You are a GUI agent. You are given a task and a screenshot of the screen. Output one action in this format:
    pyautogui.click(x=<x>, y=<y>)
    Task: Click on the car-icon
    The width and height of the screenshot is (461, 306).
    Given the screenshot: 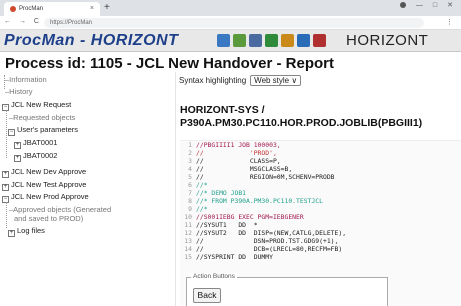 What is the action you would take?
    pyautogui.click(x=271, y=40)
    